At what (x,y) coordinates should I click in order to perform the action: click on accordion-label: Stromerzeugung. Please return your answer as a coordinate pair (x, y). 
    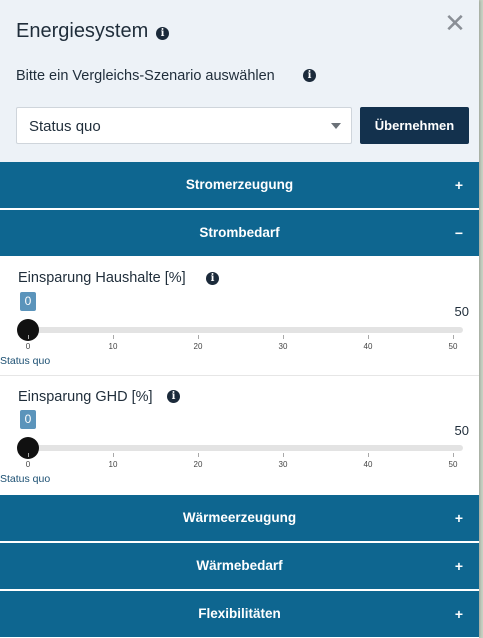
    Looking at the image, I should click on (239, 184).